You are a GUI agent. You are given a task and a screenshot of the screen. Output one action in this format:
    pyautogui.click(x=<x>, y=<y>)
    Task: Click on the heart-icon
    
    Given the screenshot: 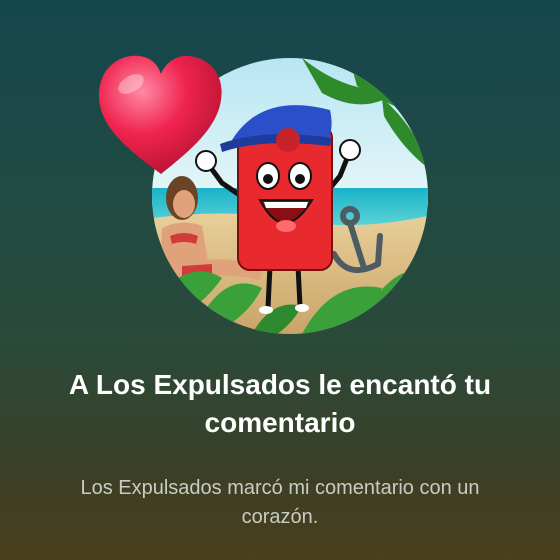 What is the action you would take?
    pyautogui.click(x=161, y=115)
    